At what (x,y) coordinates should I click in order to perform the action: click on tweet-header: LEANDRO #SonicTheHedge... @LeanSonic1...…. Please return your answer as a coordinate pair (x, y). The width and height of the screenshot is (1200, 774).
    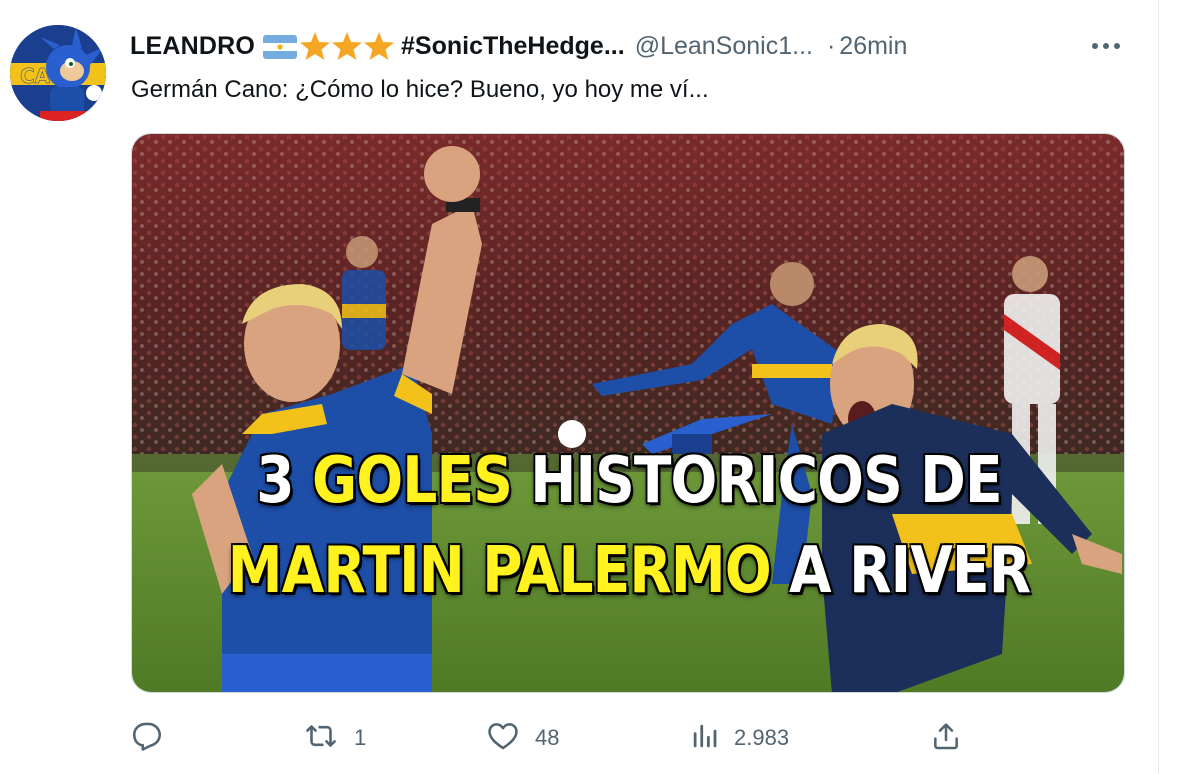
    Looking at the image, I should click on (518, 46).